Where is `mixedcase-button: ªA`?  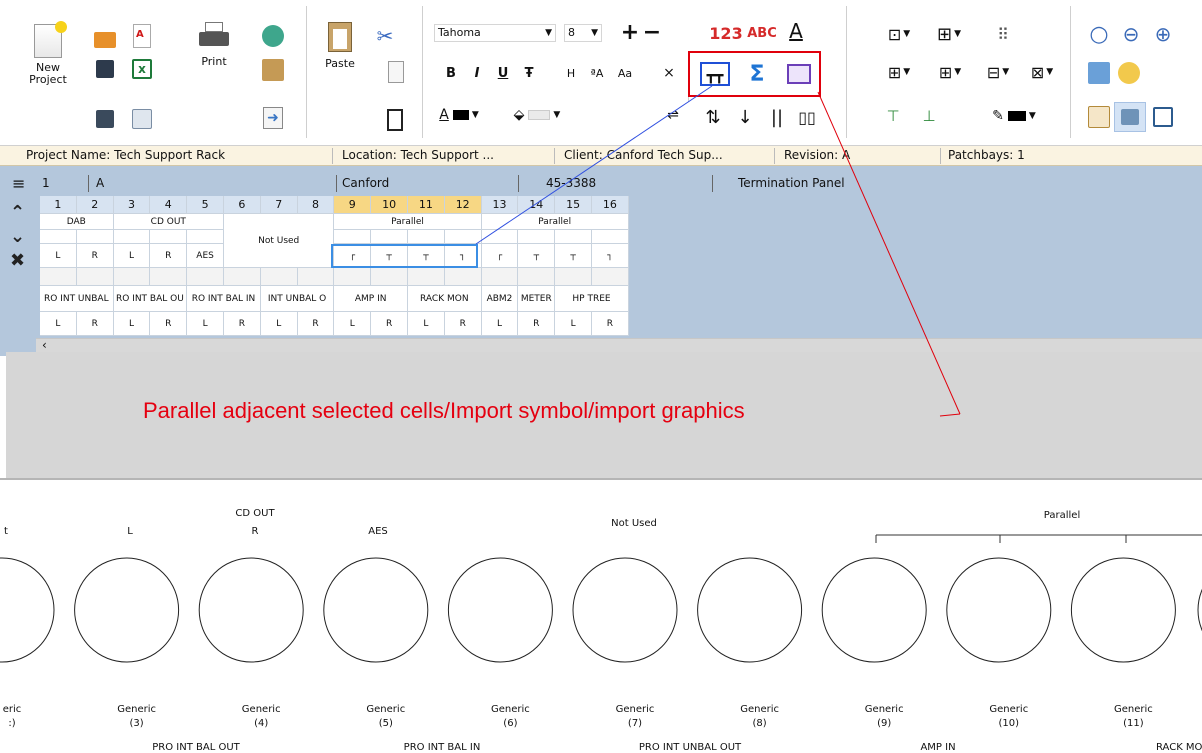 mixedcase-button: ªA is located at coordinates (597, 73).